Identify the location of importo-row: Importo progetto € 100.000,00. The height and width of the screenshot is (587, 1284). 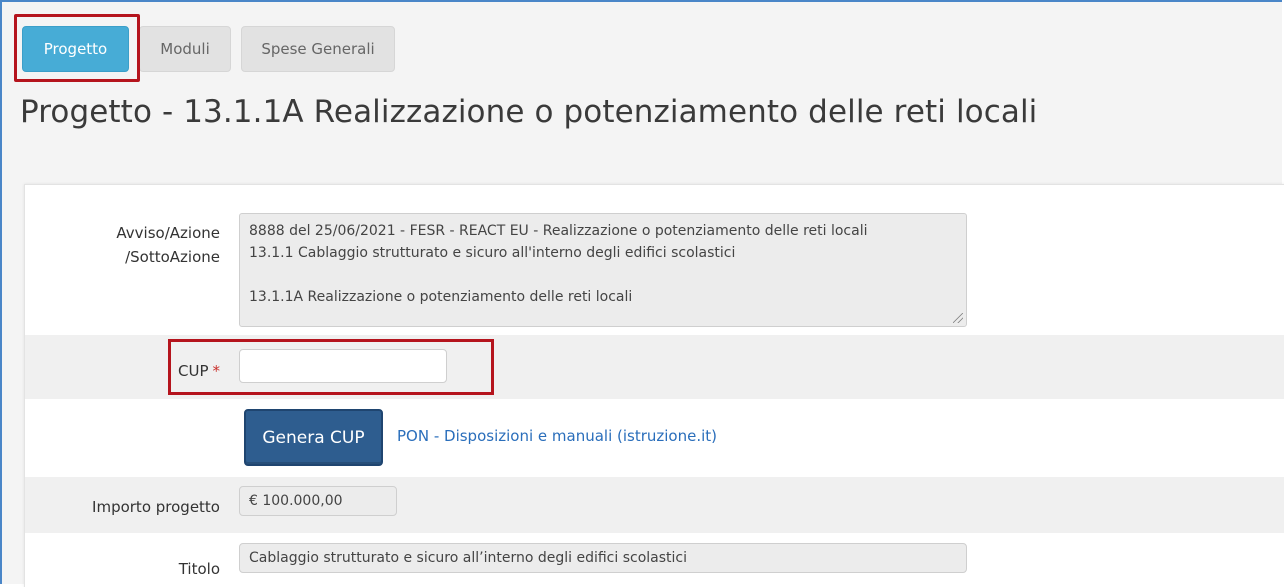
(654, 505).